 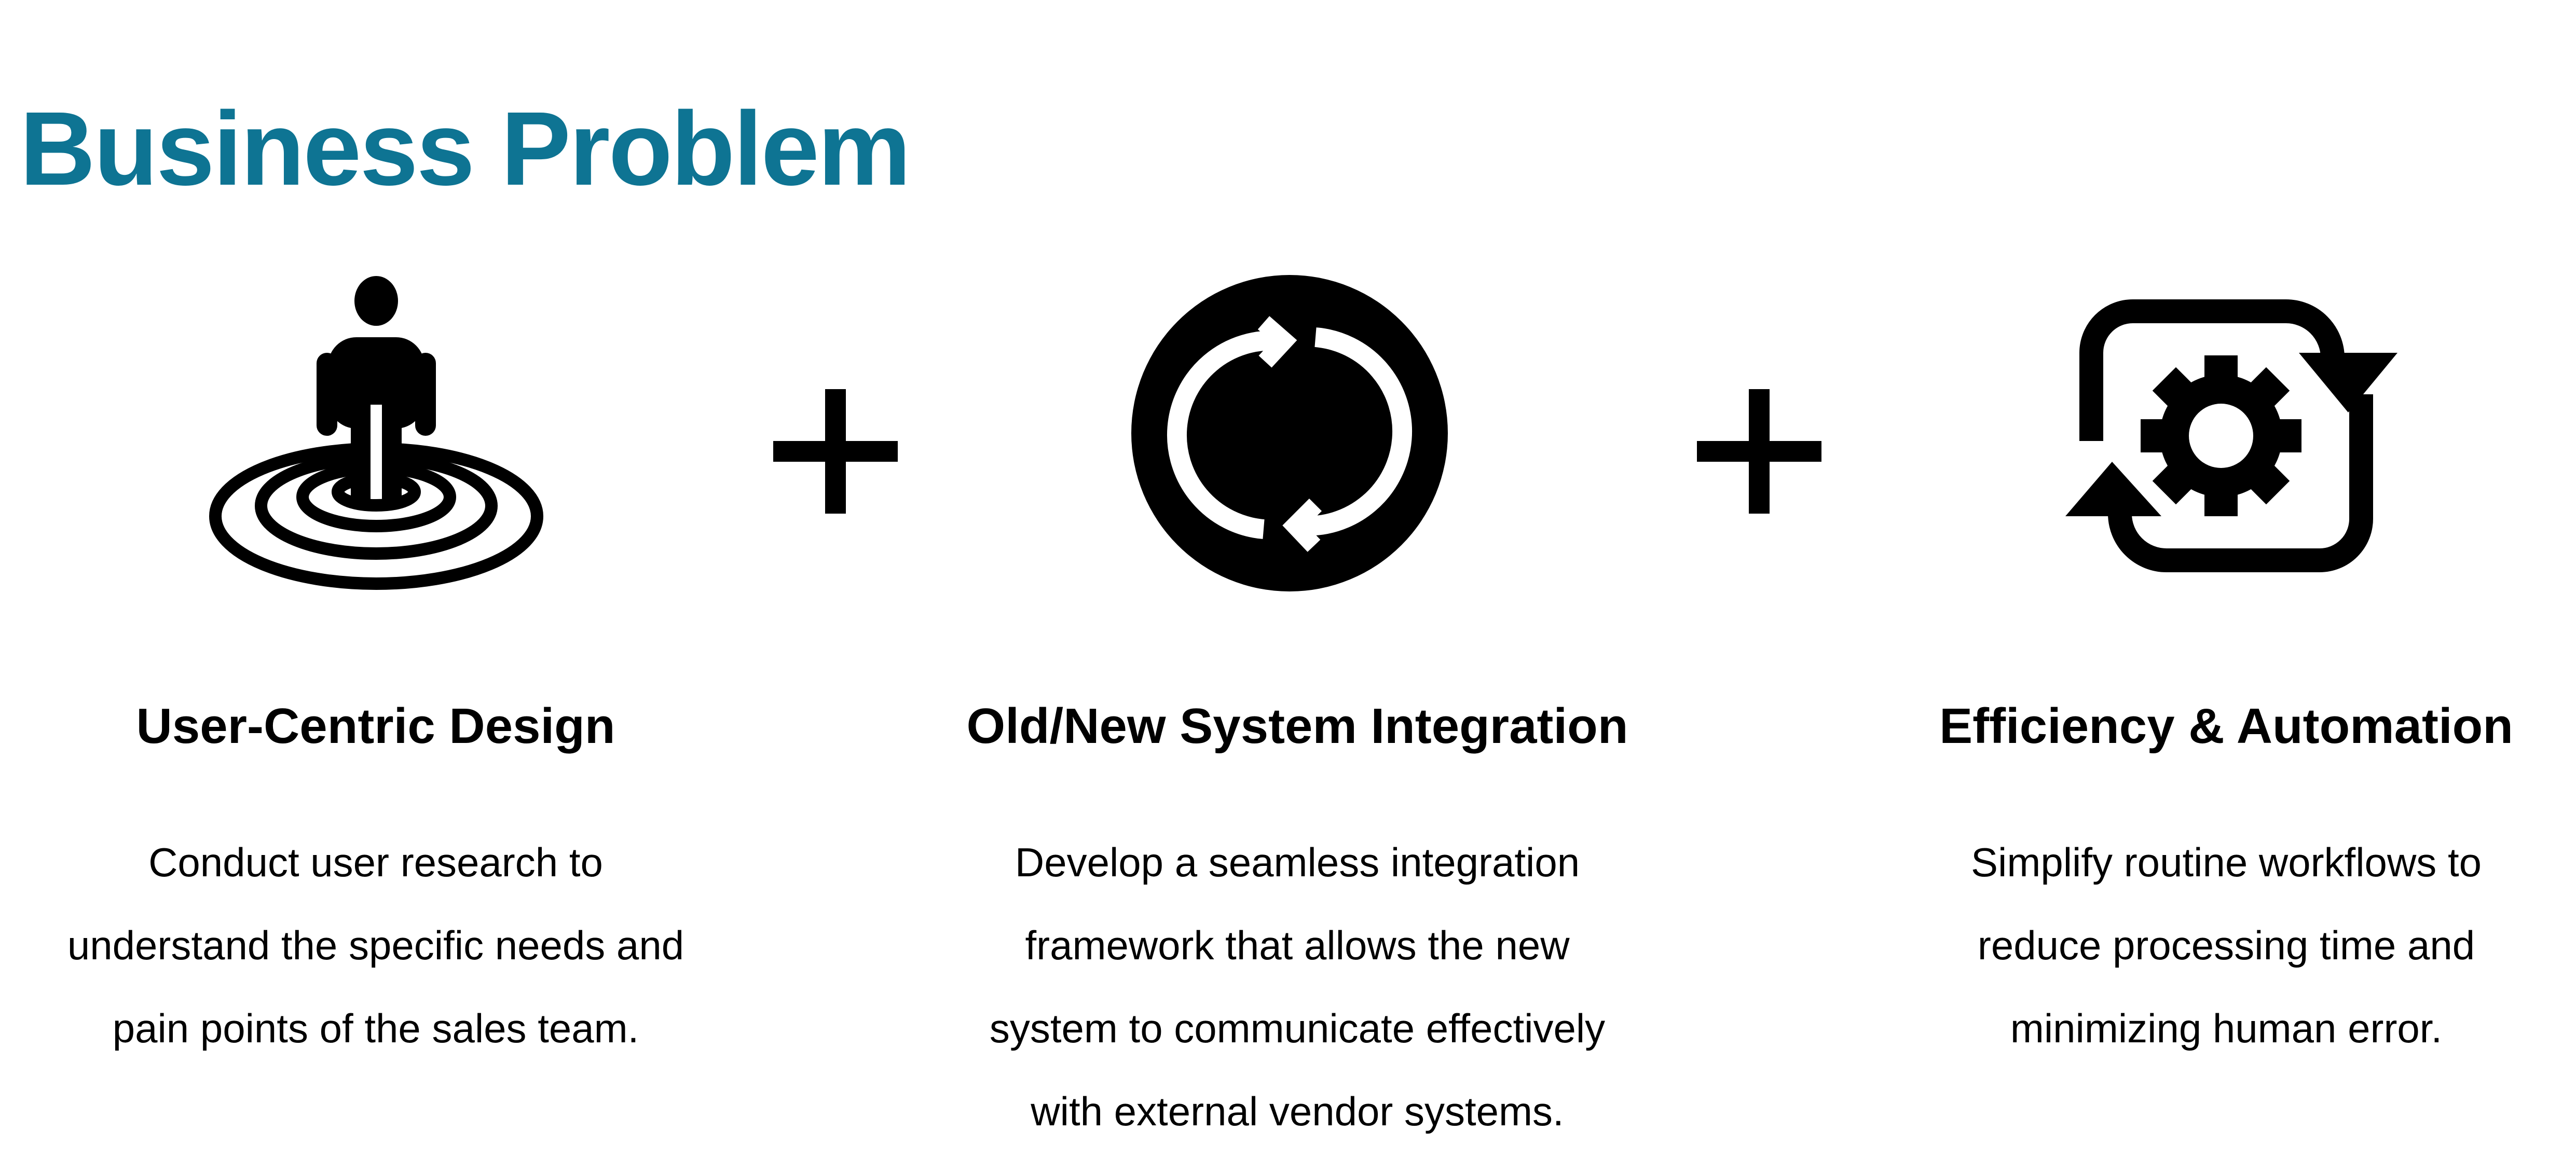 What do you see at coordinates (375, 862) in the screenshot?
I see `description-line: Conduct user research to` at bounding box center [375, 862].